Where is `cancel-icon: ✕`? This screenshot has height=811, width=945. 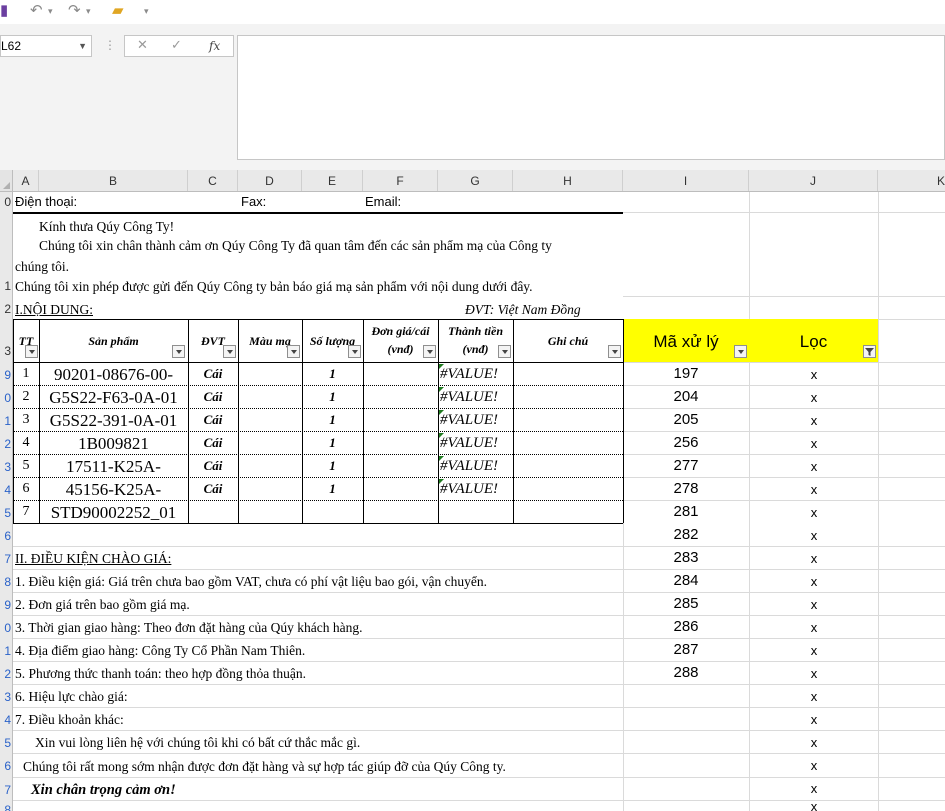
cancel-icon: ✕ is located at coordinates (142, 45).